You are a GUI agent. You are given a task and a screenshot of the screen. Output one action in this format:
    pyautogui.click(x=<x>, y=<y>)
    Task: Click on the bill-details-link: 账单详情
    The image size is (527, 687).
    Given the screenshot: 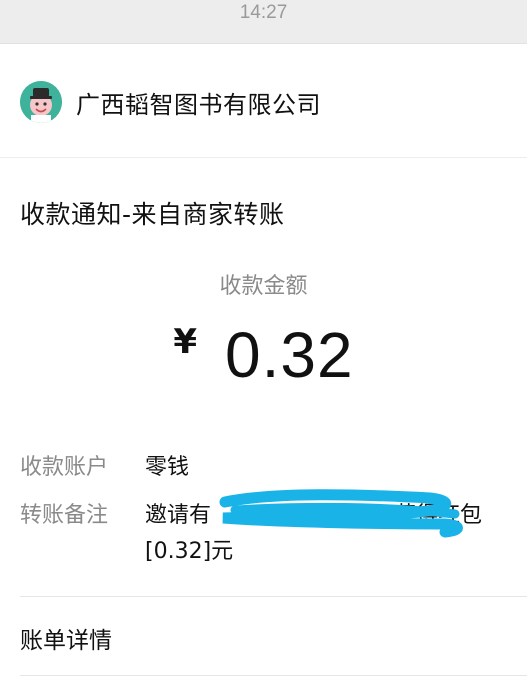 What is the action you would take?
    pyautogui.click(x=66, y=638)
    